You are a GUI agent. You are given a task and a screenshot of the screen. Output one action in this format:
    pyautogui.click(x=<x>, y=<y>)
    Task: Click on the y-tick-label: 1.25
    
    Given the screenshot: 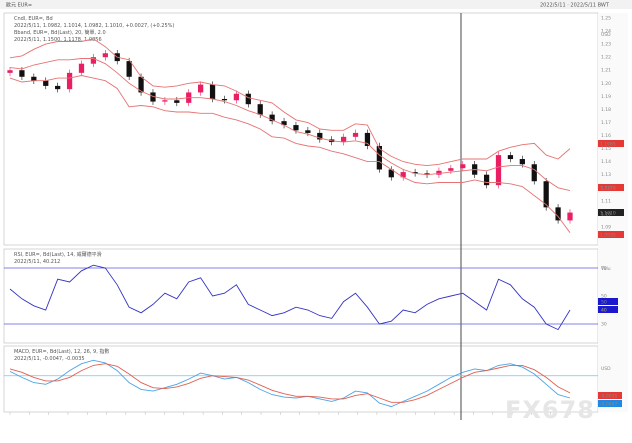 What is the action you would take?
    pyautogui.click(x=606, y=19)
    